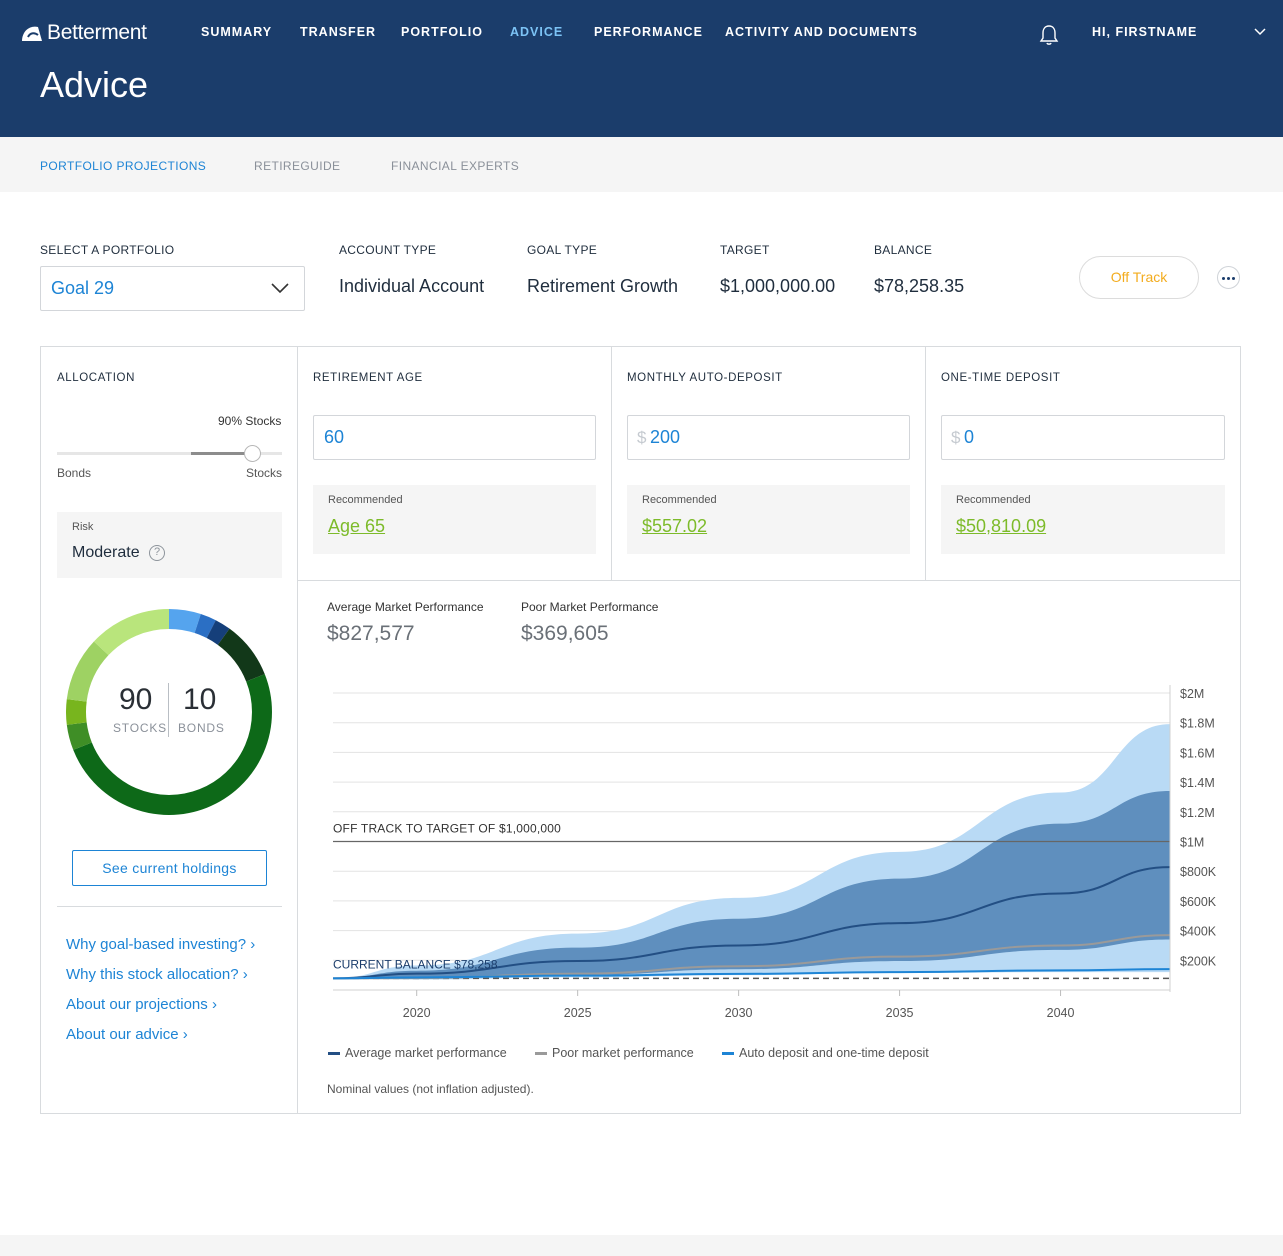  What do you see at coordinates (562, 250) in the screenshot?
I see `goal-type-label: GOAL TYPE` at bounding box center [562, 250].